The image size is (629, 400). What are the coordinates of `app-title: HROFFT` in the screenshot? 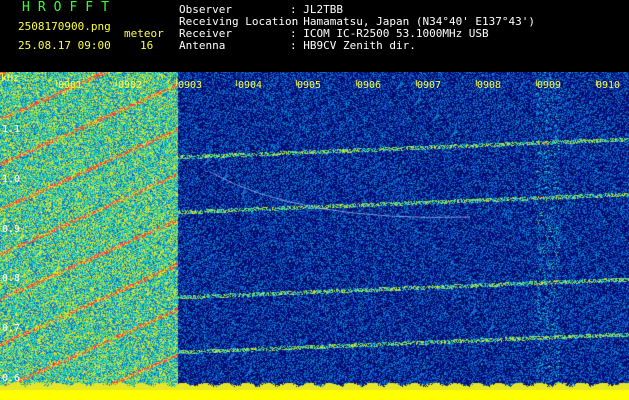 It's located at (69, 7).